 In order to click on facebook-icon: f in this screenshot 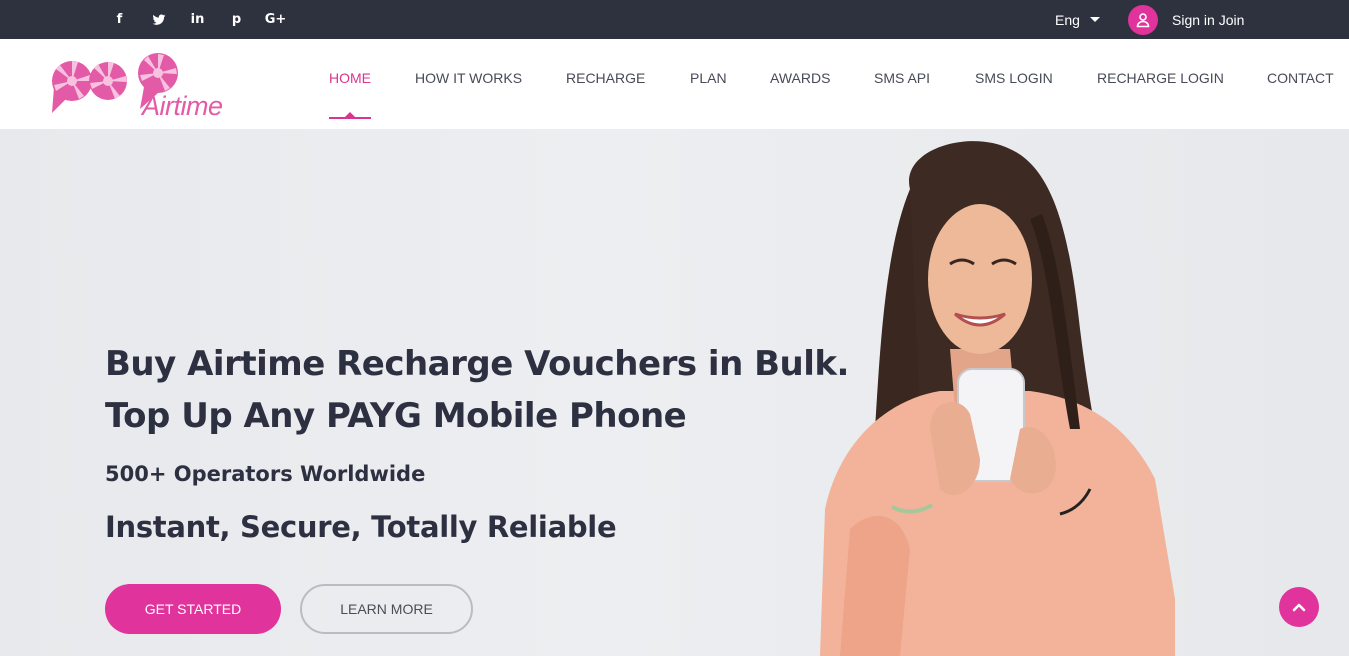, I will do `click(119, 19)`.